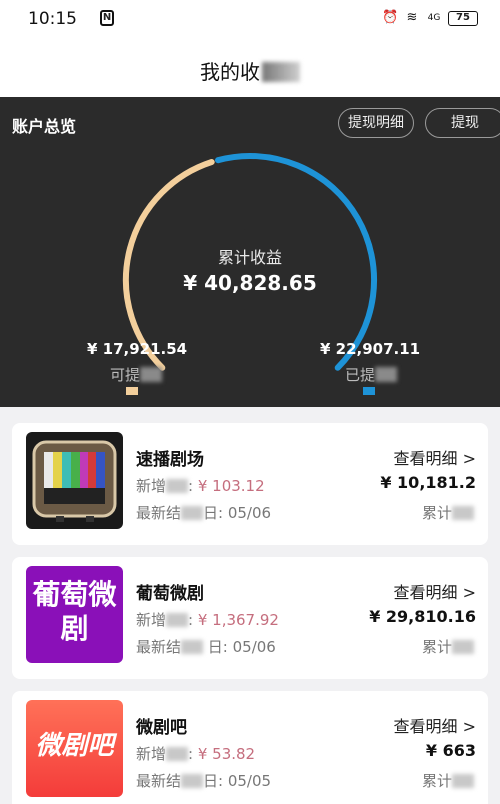  Describe the element at coordinates (250, 283) in the screenshot. I see `total-income-value: ¥ 40,828.65` at that location.